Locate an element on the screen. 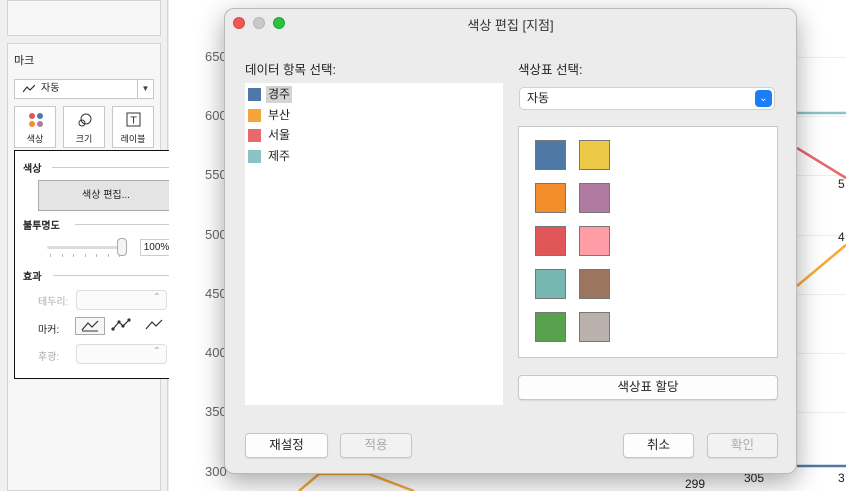  line-mark-icon is located at coordinates (29, 88).